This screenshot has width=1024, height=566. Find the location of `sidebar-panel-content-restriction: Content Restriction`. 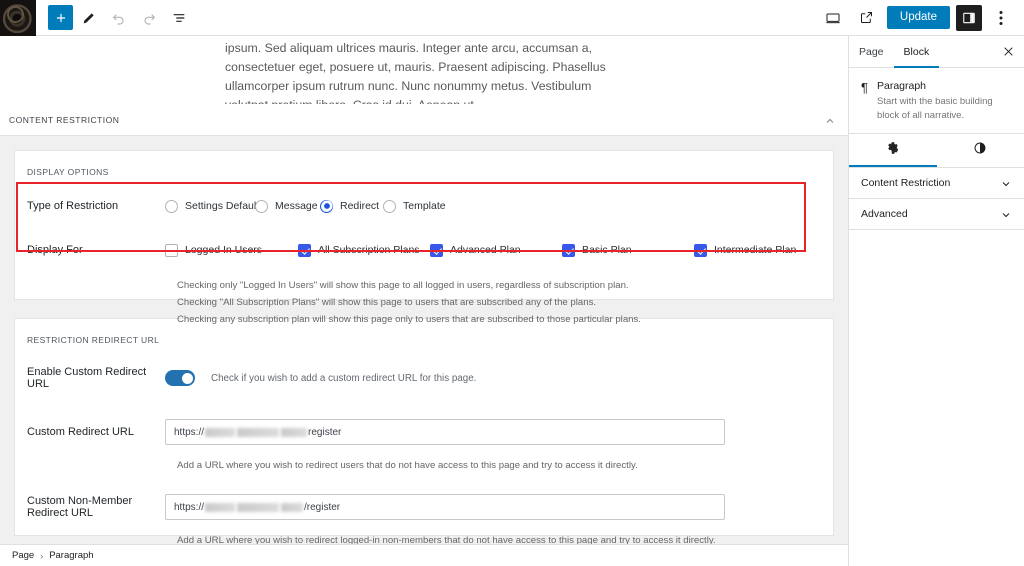

sidebar-panel-content-restriction: Content Restriction is located at coordinates (936, 183).